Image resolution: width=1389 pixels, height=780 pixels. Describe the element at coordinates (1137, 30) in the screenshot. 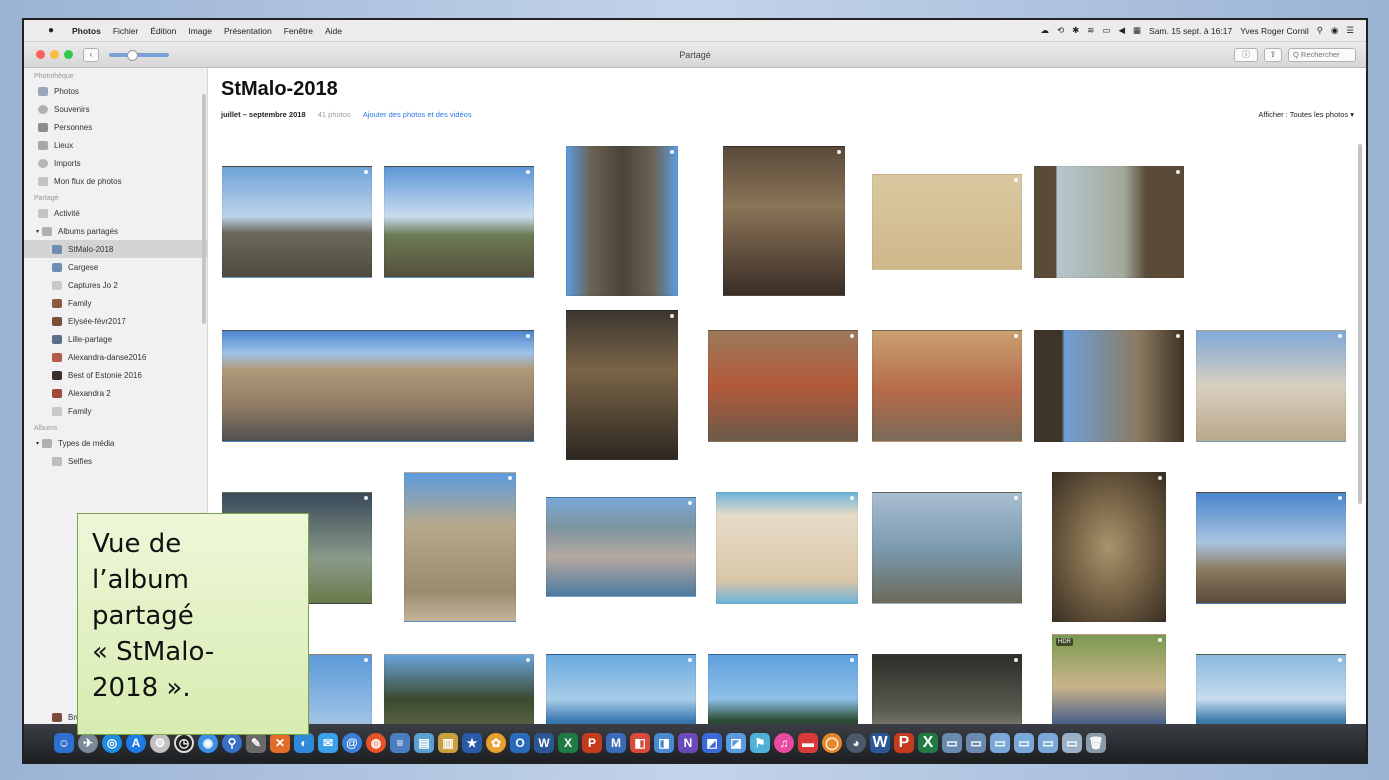

I see `calendar-icon: ▦` at that location.